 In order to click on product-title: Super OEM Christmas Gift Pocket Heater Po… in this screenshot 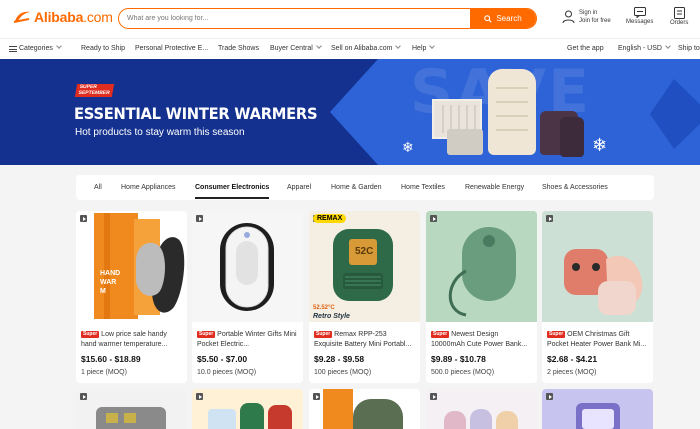, I will do `click(597, 339)`.